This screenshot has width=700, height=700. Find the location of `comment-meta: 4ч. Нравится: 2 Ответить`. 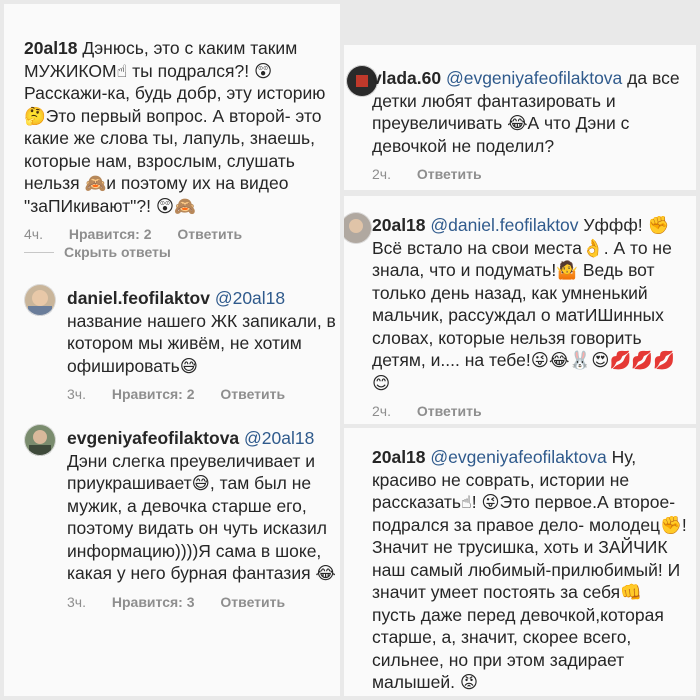

comment-meta: 4ч. Нравится: 2 Ответить is located at coordinates (179, 234).